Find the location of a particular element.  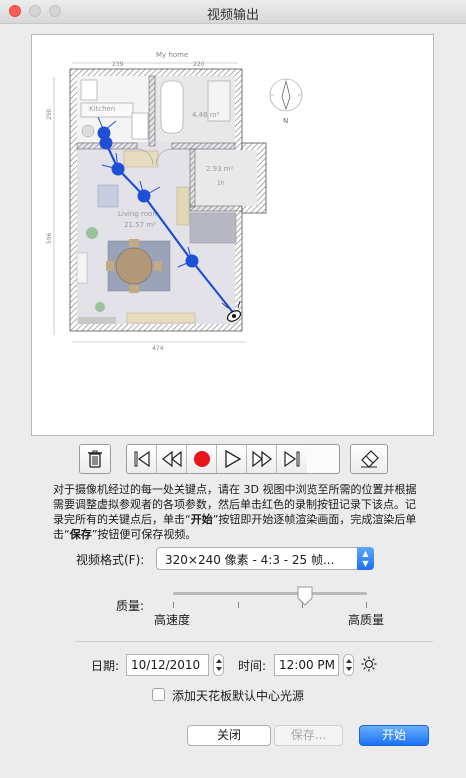

plan-title: My home is located at coordinates (172, 55).